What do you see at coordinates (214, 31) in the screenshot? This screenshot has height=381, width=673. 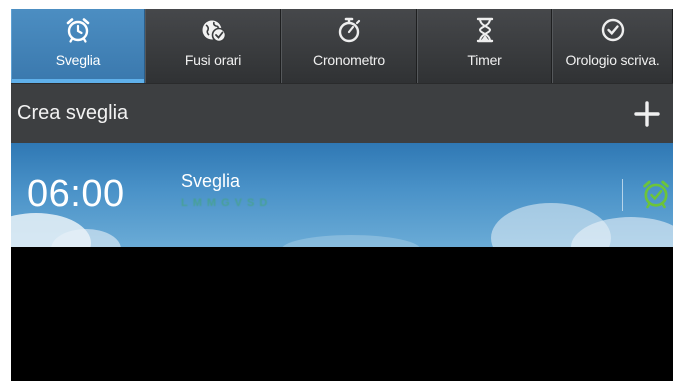 I see `world-clock-icon` at bounding box center [214, 31].